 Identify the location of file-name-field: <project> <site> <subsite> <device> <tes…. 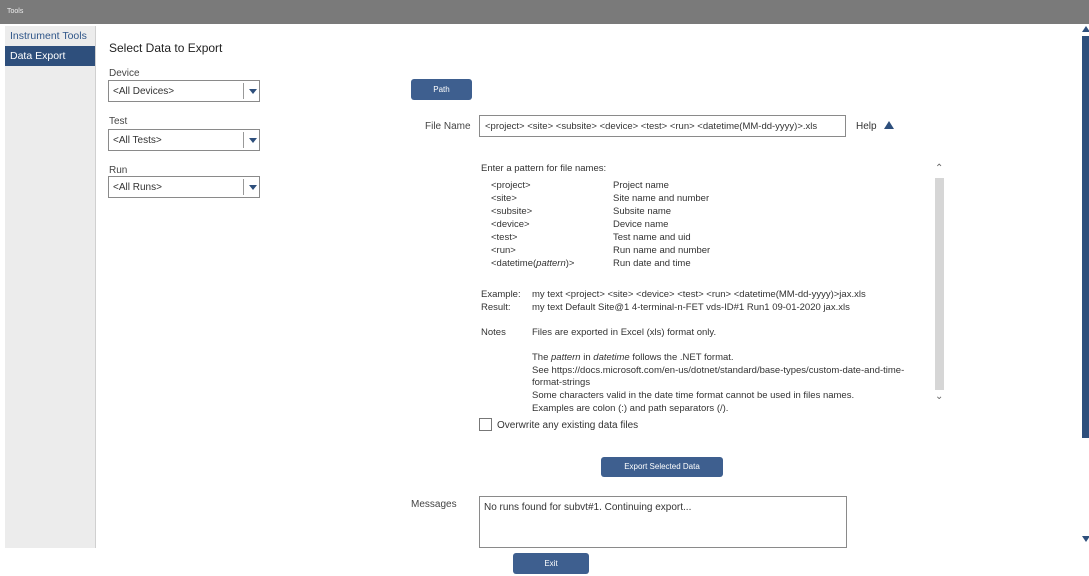
(662, 126).